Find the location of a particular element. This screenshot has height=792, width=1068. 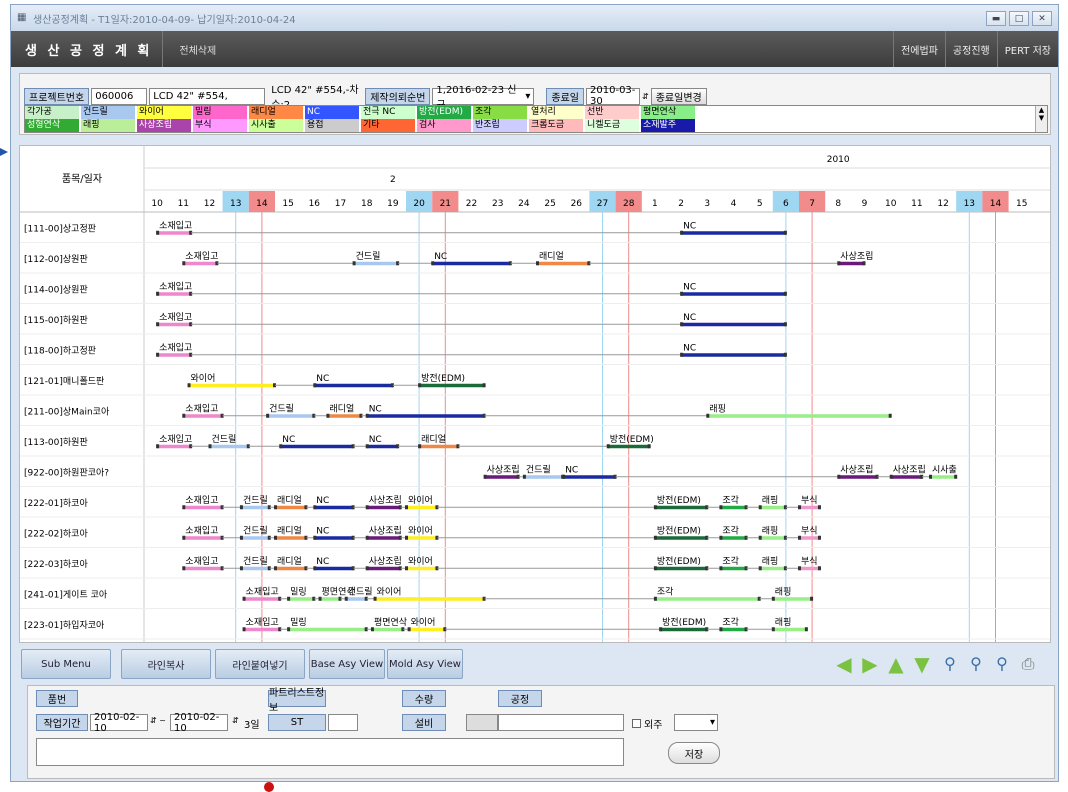

delete-all-button: 전체삭제 is located at coordinates (197, 49).